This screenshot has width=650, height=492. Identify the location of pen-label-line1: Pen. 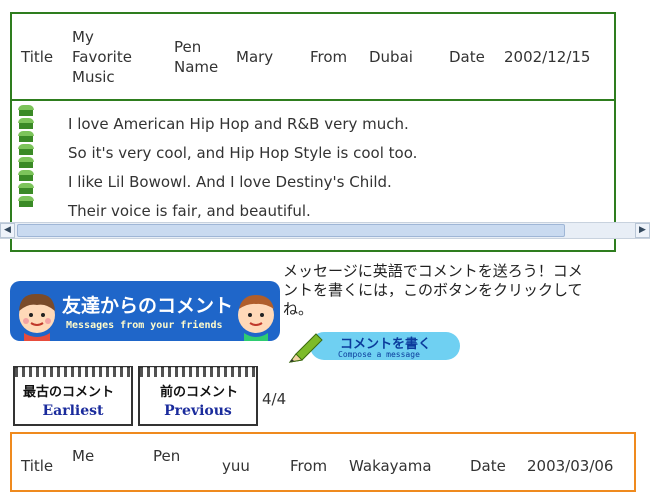
(188, 47).